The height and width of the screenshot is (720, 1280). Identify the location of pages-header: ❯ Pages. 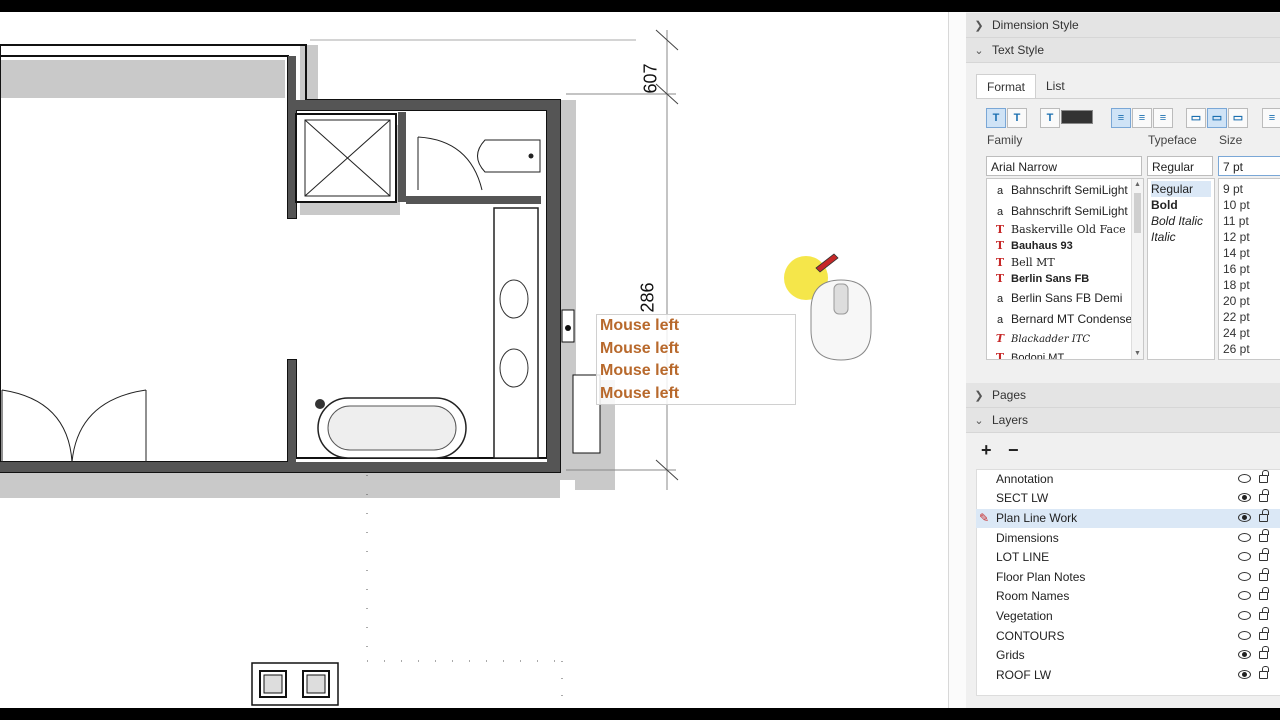
(1123, 395).